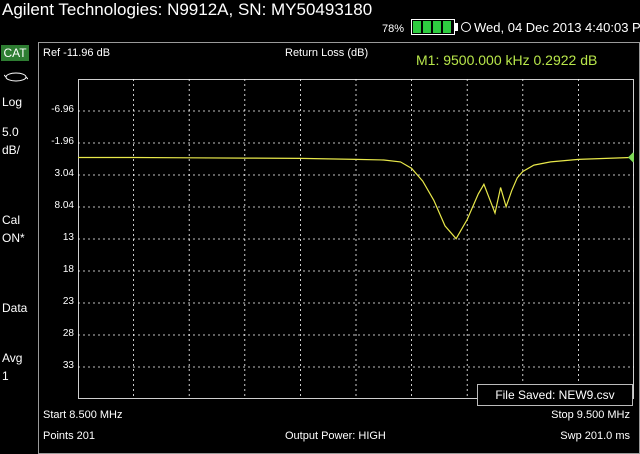  I want to click on mode-label: CAT, so click(15, 53).